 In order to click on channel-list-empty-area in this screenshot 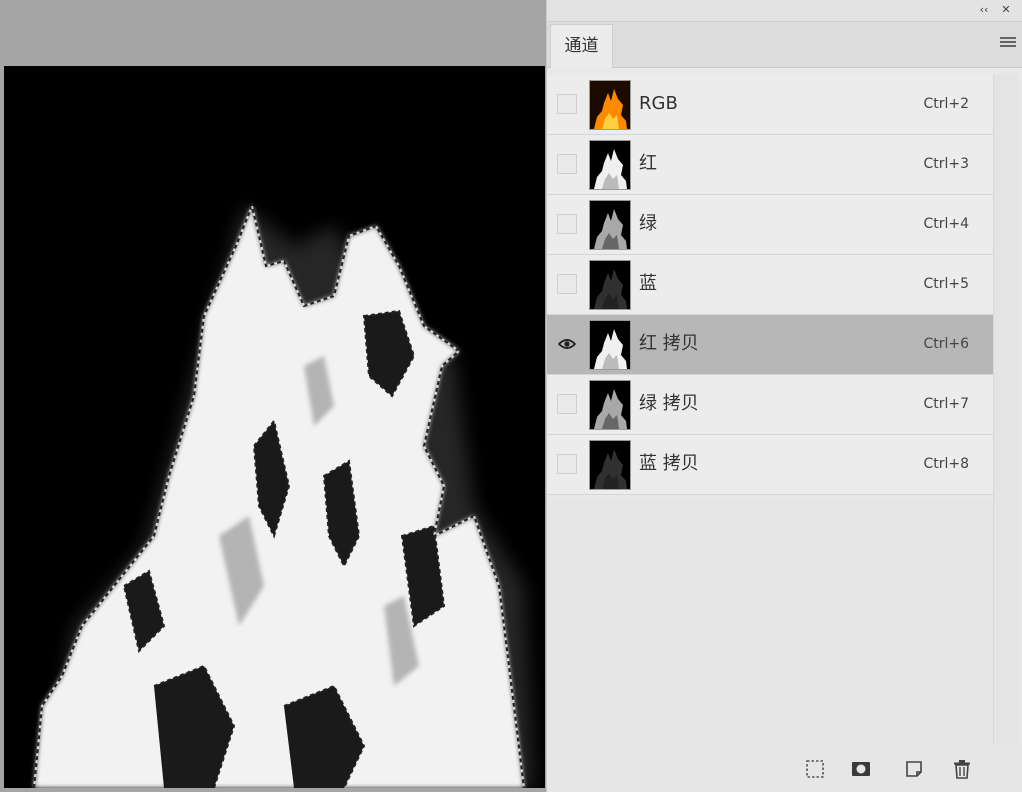, I will do `click(770, 622)`.